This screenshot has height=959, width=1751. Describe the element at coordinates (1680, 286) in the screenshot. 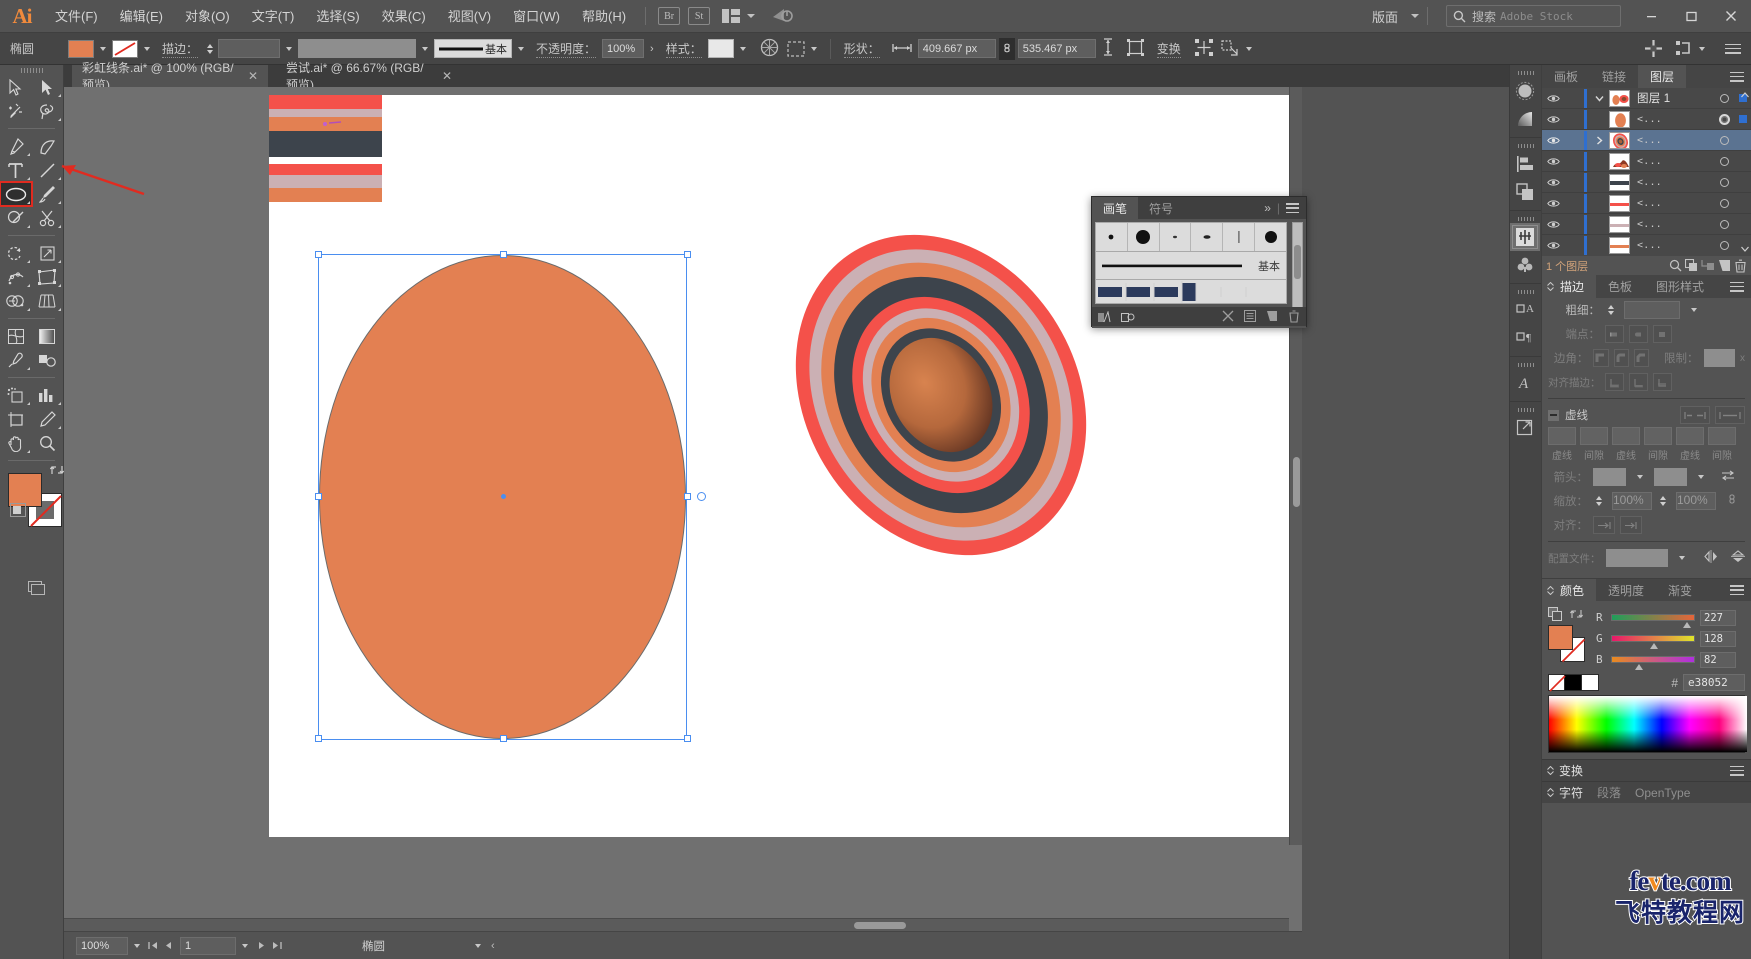

I see `tab-graphic-styles: 图形样式` at that location.